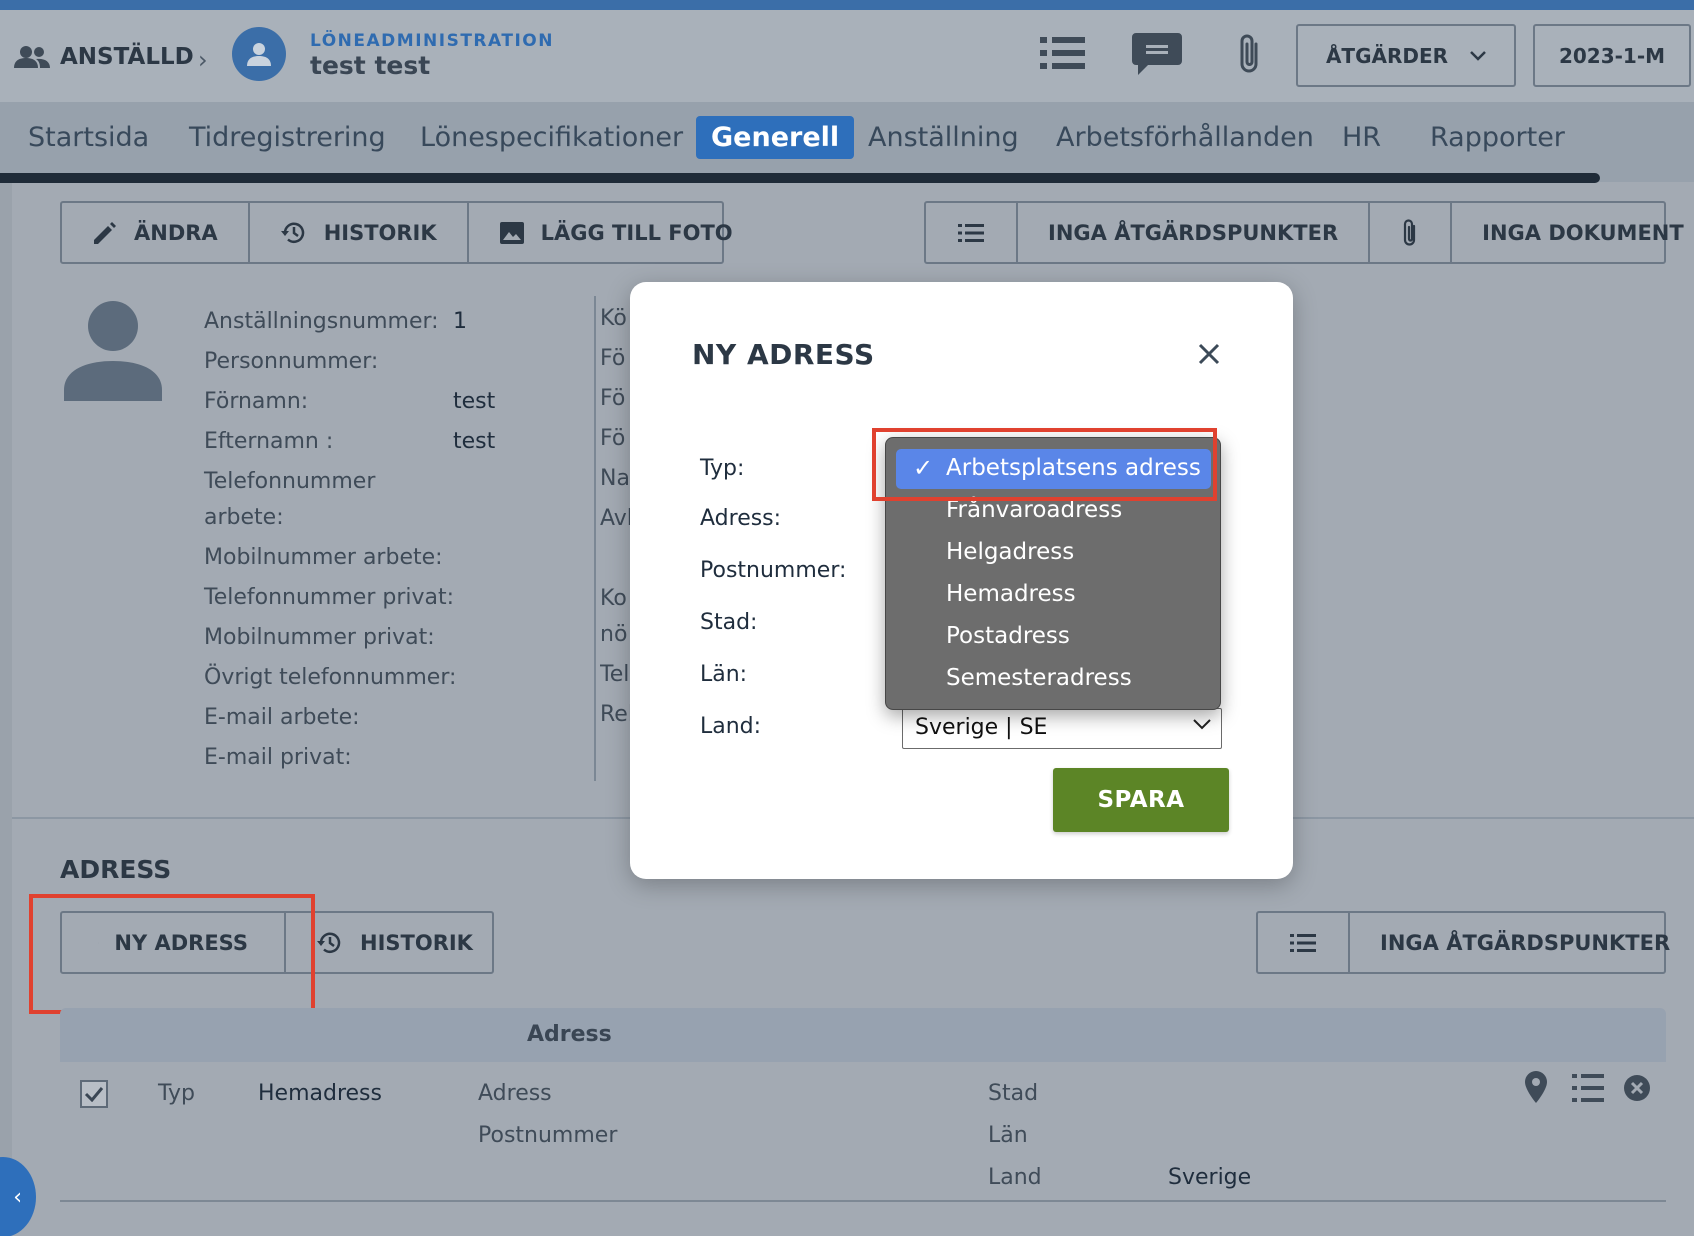 This screenshot has width=1694, height=1236. What do you see at coordinates (1062, 728) in the screenshot?
I see `land-select: Sverige | SE` at bounding box center [1062, 728].